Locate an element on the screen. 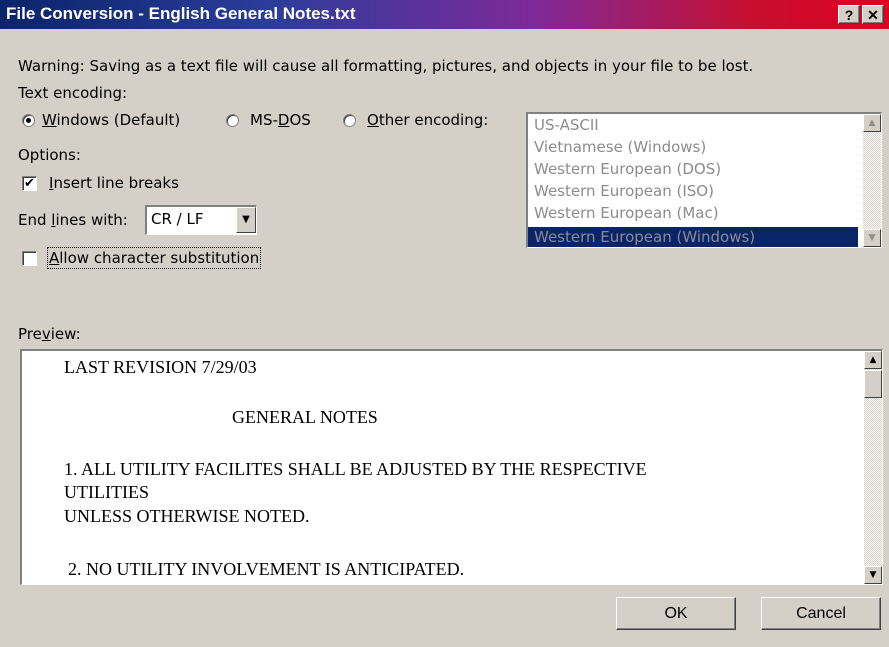 The height and width of the screenshot is (647, 889). radio-windows-label: Windows (Default) is located at coordinates (111, 120).